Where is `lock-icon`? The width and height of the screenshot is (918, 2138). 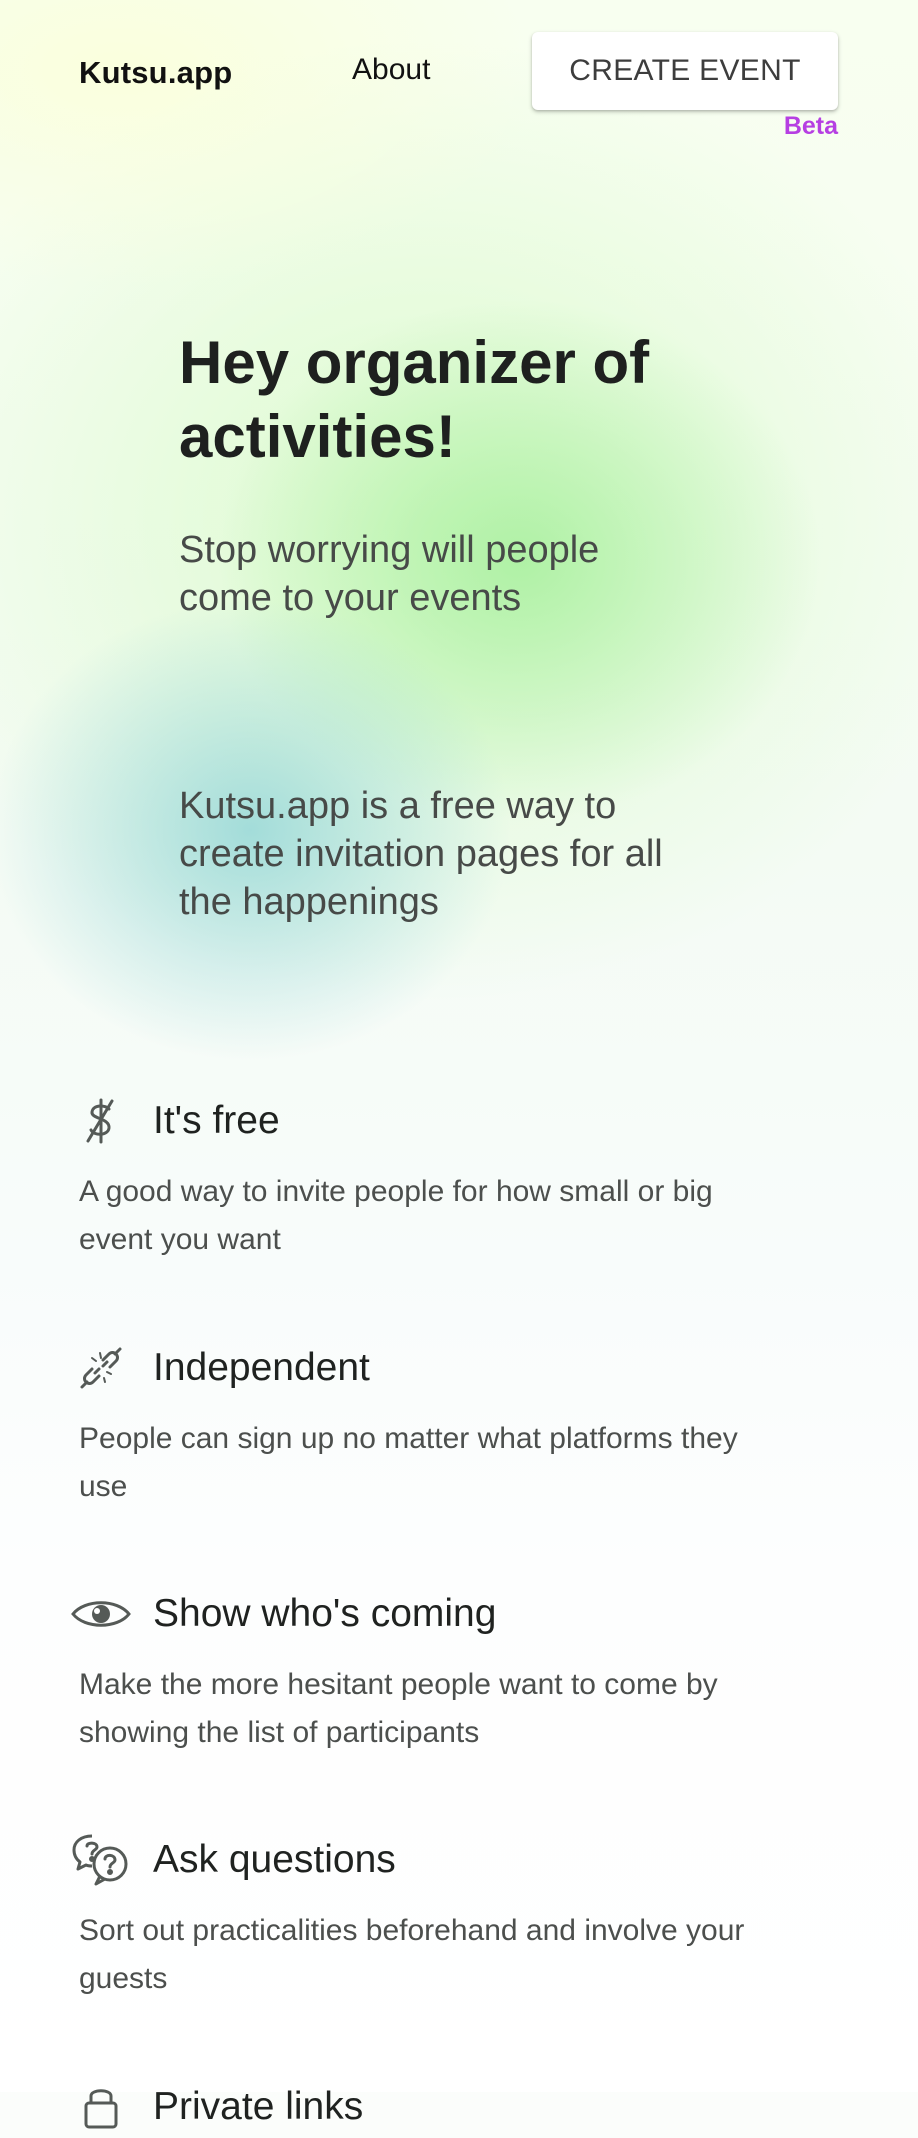 lock-icon is located at coordinates (101, 2107).